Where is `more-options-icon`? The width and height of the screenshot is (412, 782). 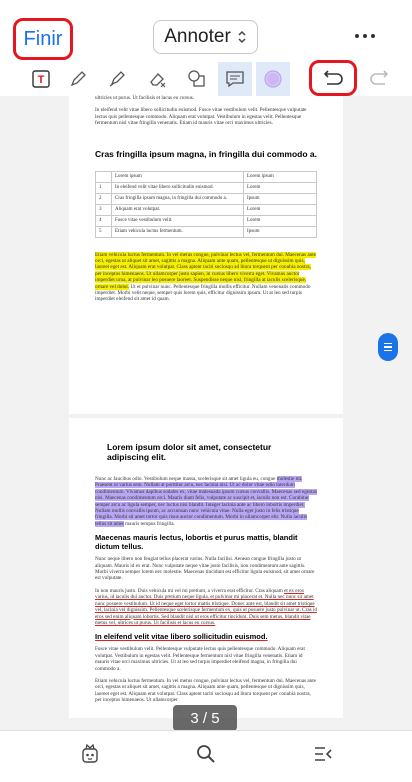
more-options-icon is located at coordinates (365, 36).